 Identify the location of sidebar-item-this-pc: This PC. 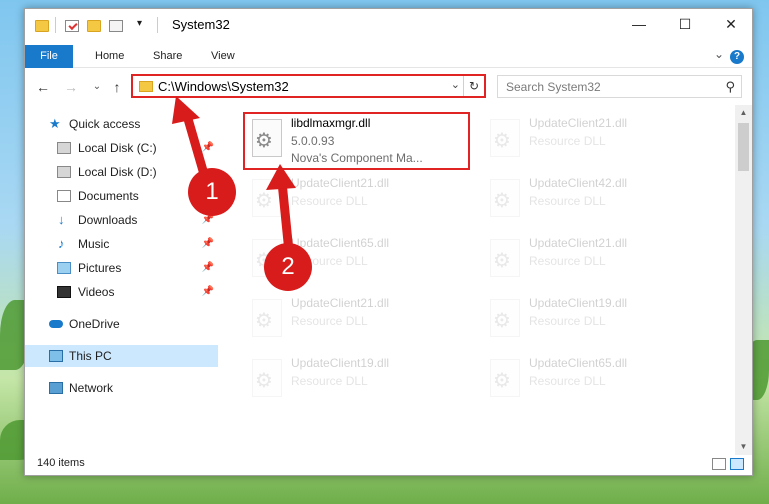
(121, 356).